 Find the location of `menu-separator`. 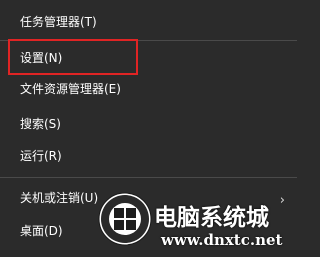

menu-separator is located at coordinates (148, 177).